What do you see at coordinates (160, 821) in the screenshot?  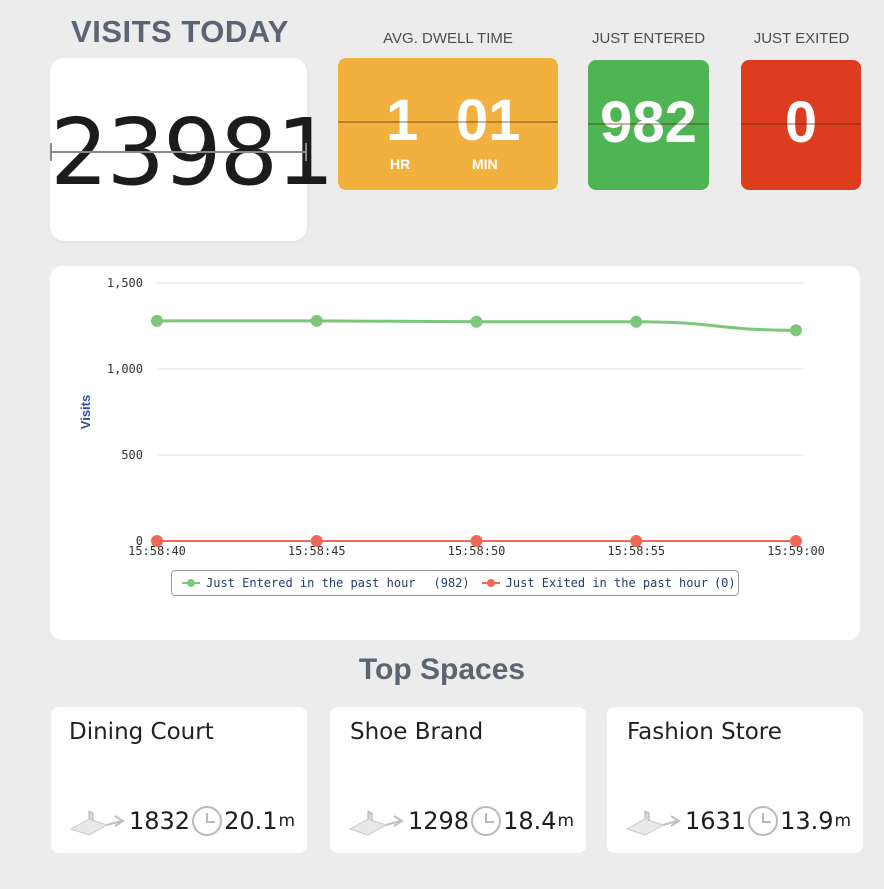 I see `space-visit-count: 1832` at bounding box center [160, 821].